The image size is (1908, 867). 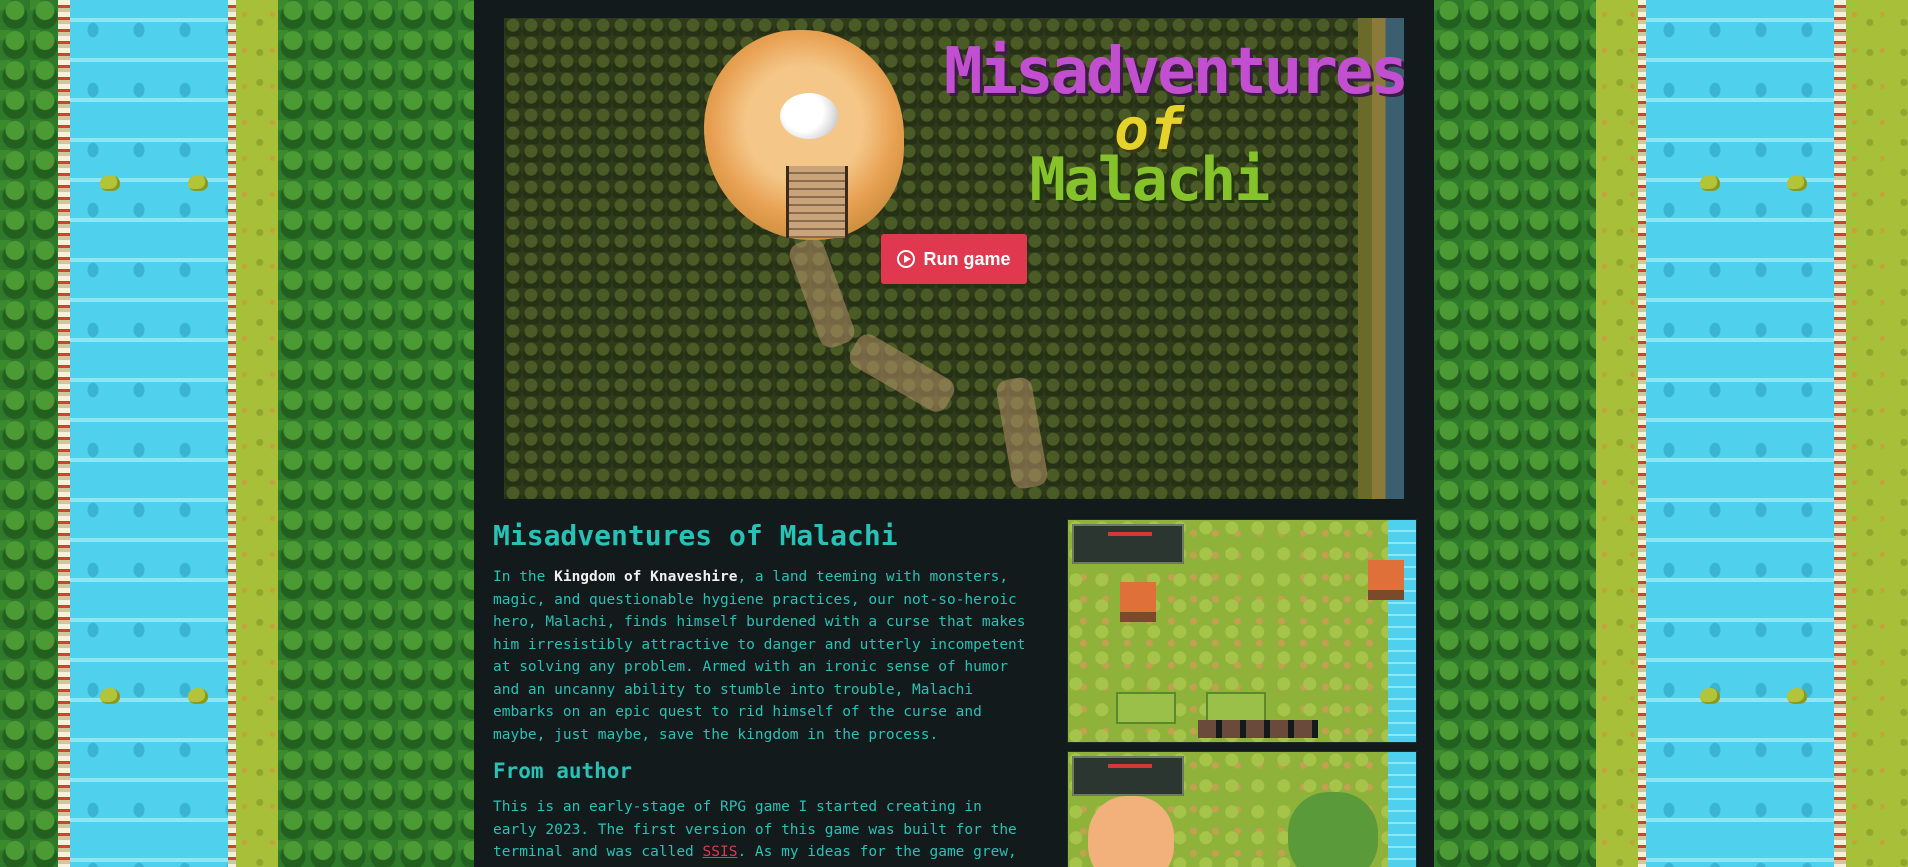 What do you see at coordinates (1146, 708) in the screenshot?
I see `screenshot-field` at bounding box center [1146, 708].